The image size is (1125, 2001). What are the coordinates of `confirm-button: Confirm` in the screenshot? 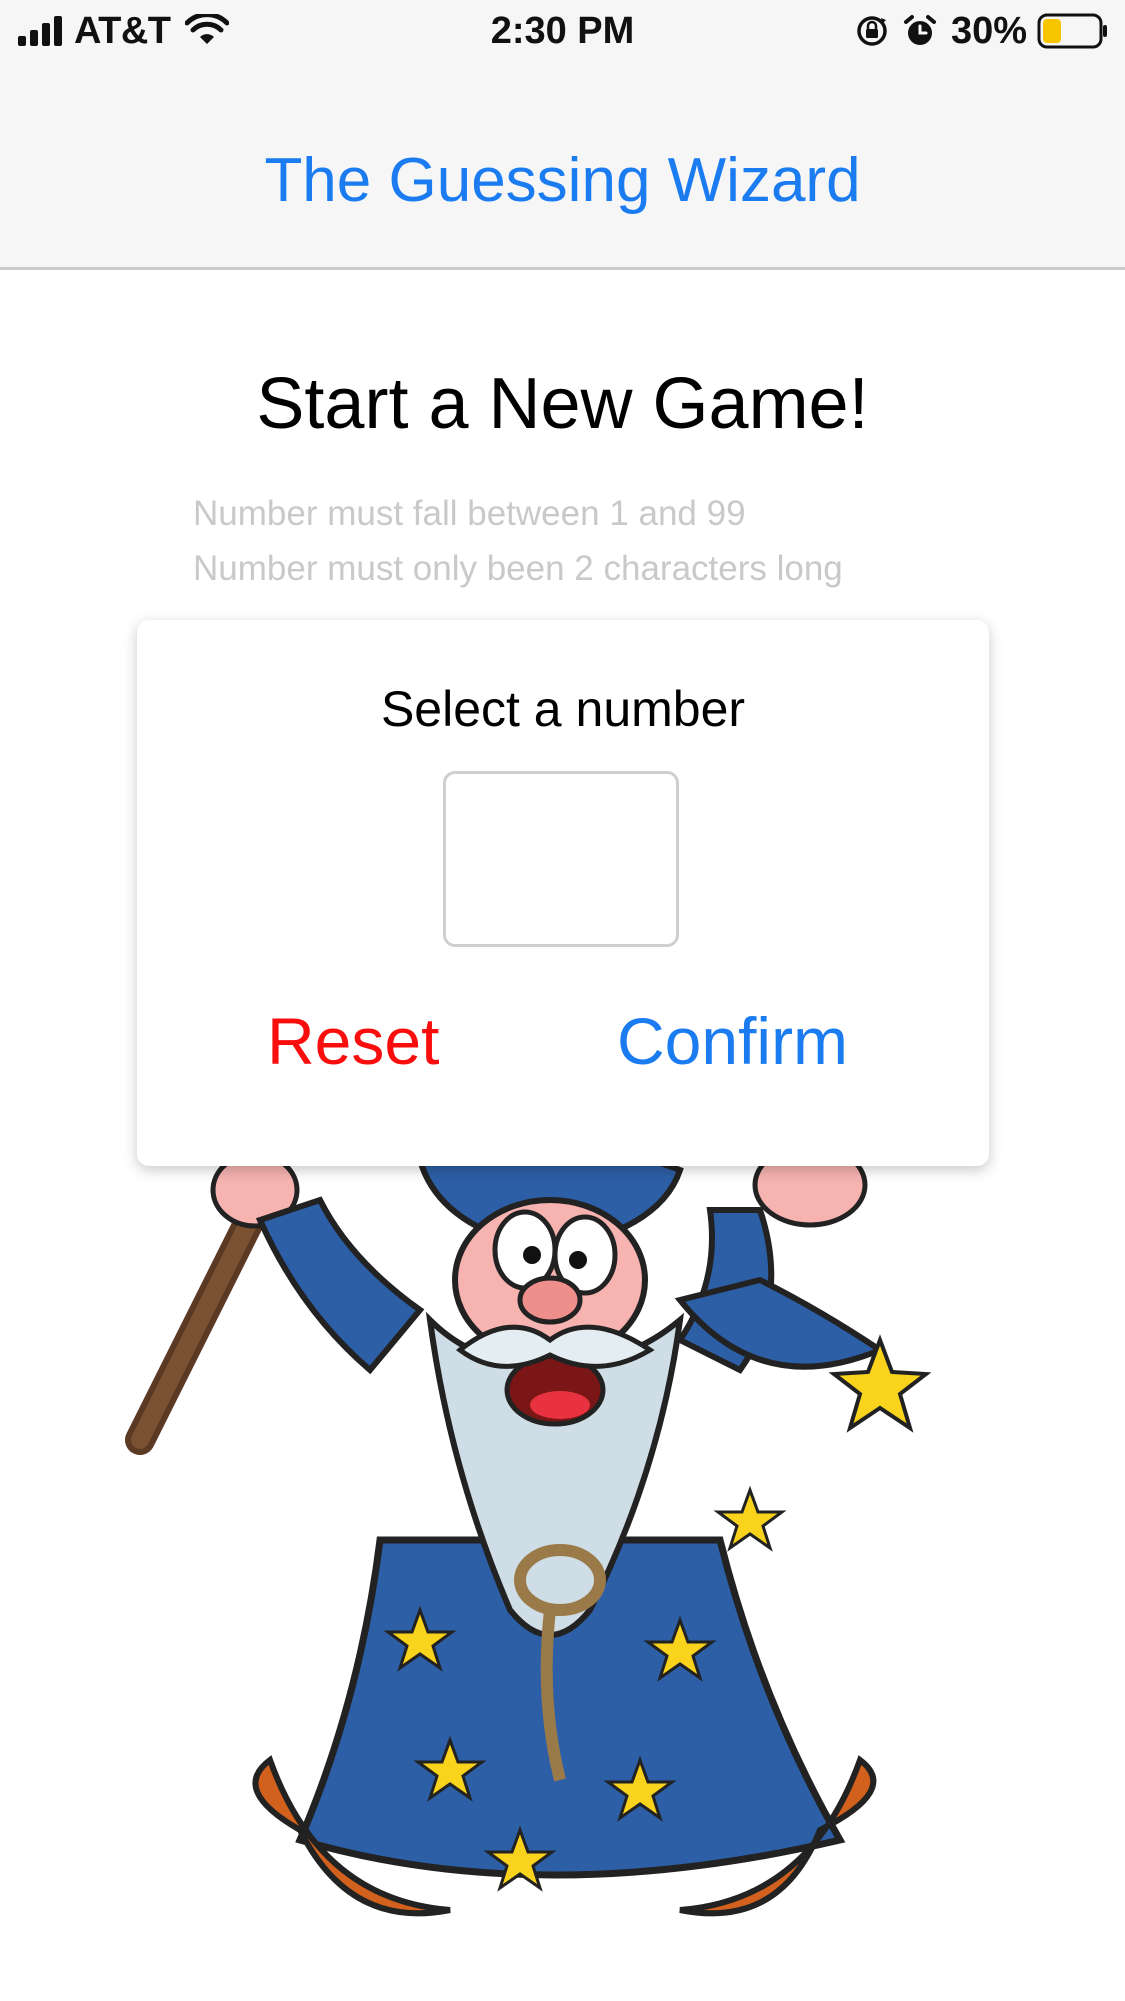 It's located at (732, 1041).